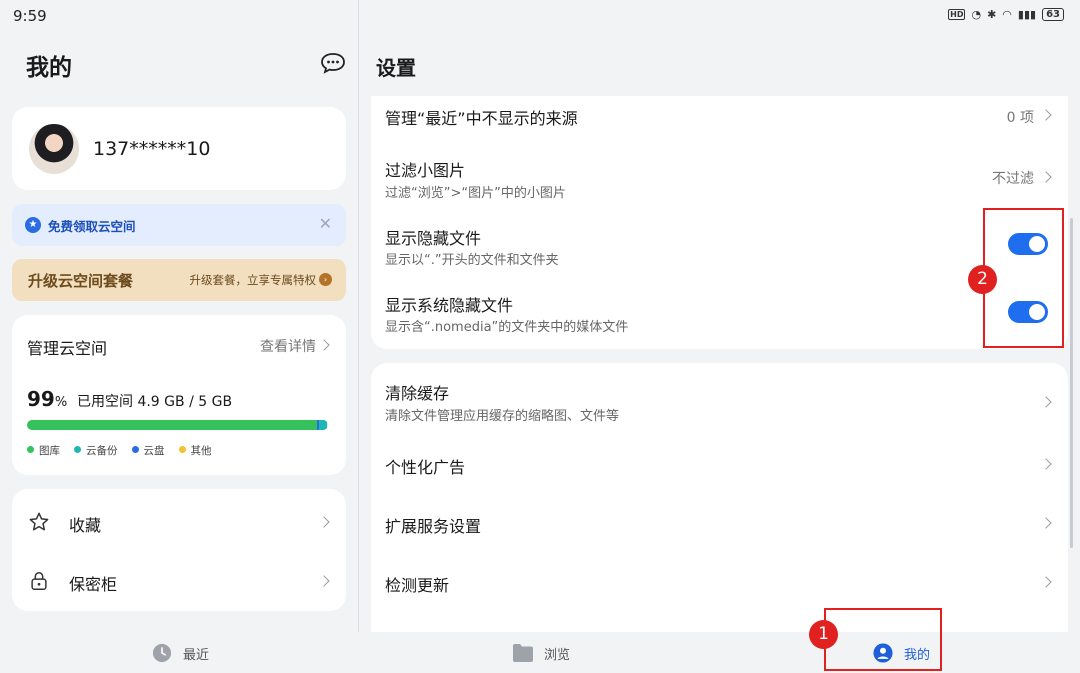  What do you see at coordinates (823, 634) in the screenshot?
I see `annotation-badge: 1` at bounding box center [823, 634].